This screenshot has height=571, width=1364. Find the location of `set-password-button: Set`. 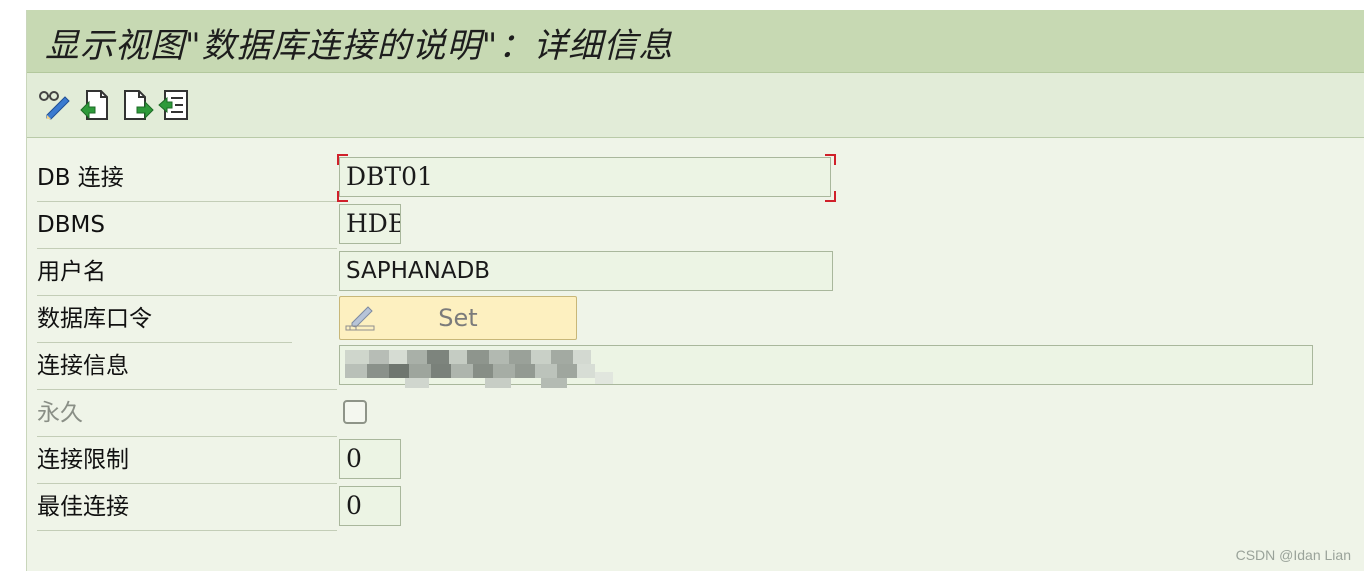

set-password-button: Set is located at coordinates (458, 318).